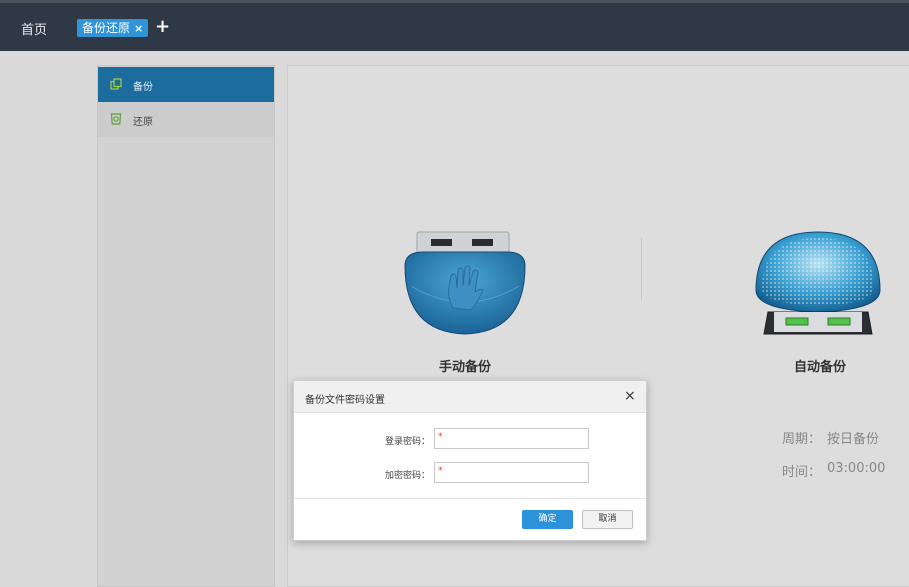  What do you see at coordinates (802, 439) in the screenshot?
I see `period-label: 周期：` at bounding box center [802, 439].